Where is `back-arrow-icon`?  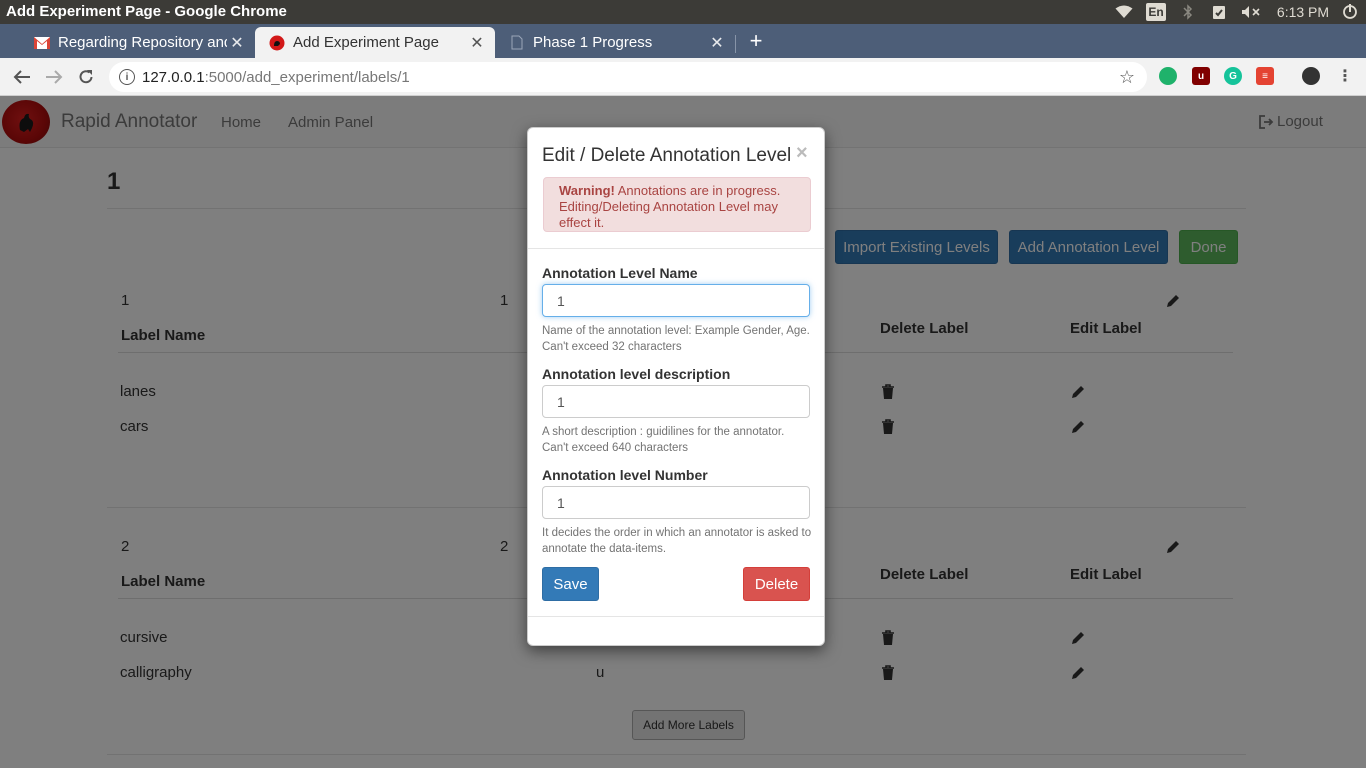
back-arrow-icon is located at coordinates (22, 77).